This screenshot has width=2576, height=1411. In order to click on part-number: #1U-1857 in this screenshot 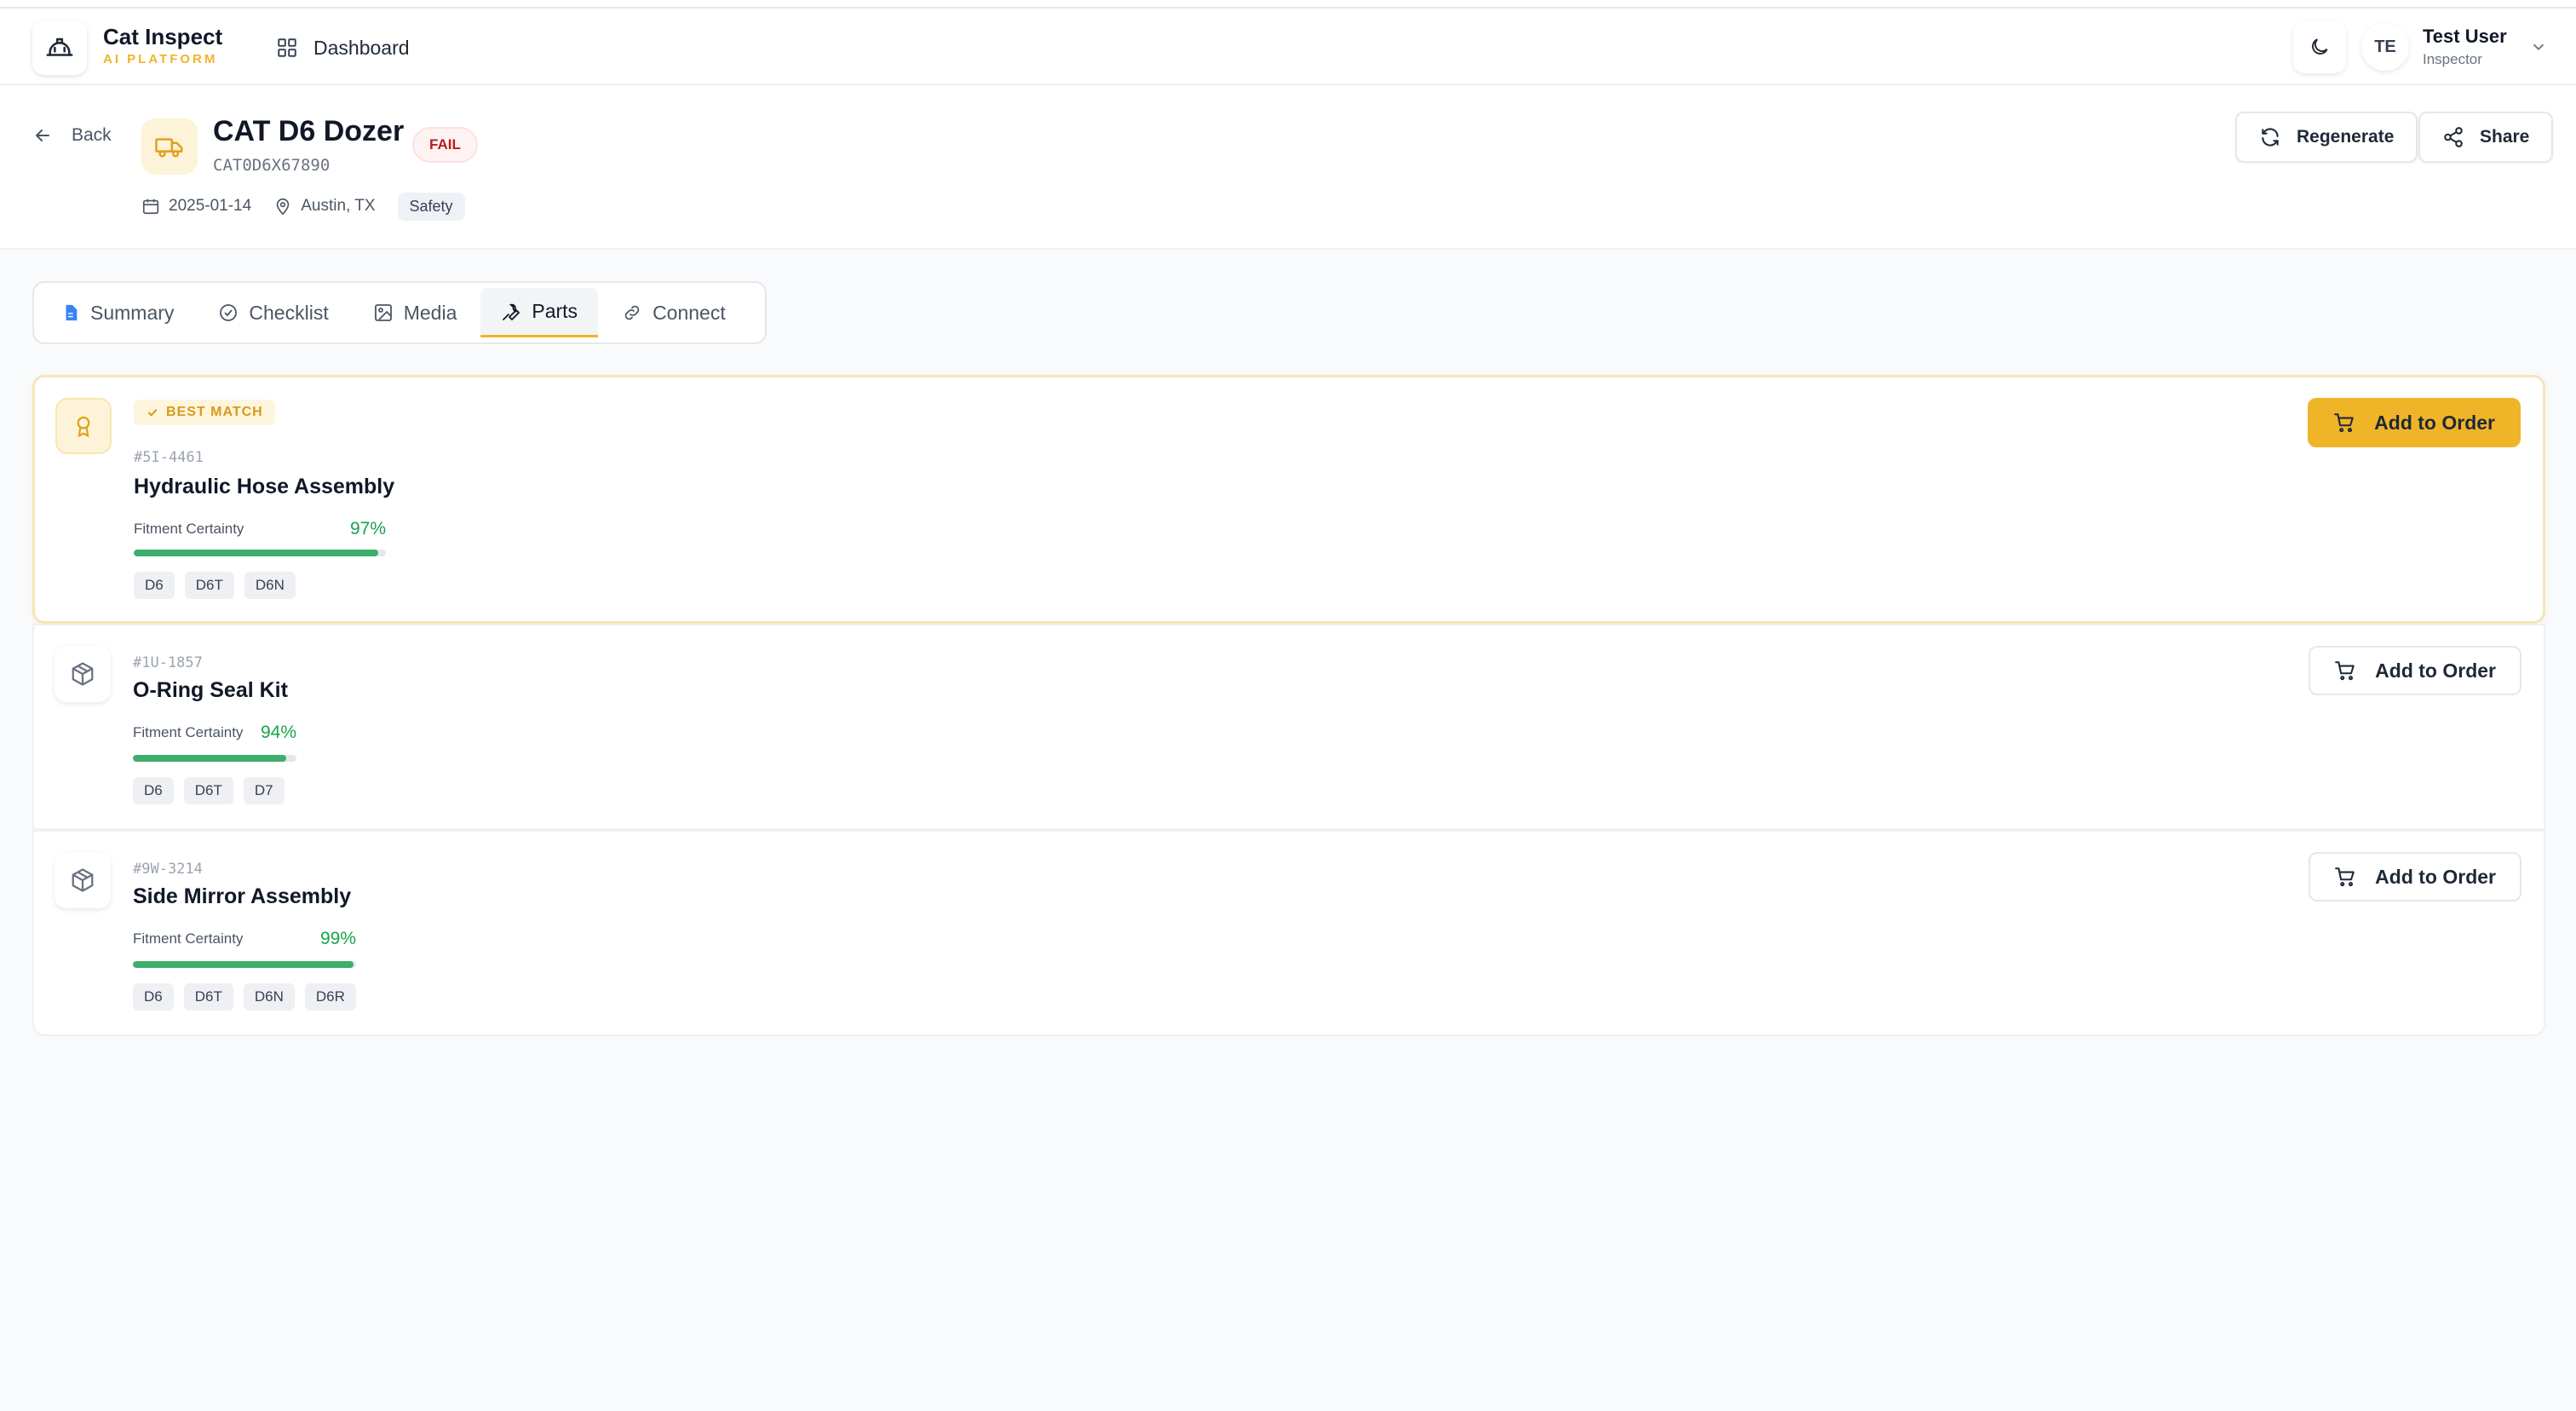, I will do `click(168, 662)`.